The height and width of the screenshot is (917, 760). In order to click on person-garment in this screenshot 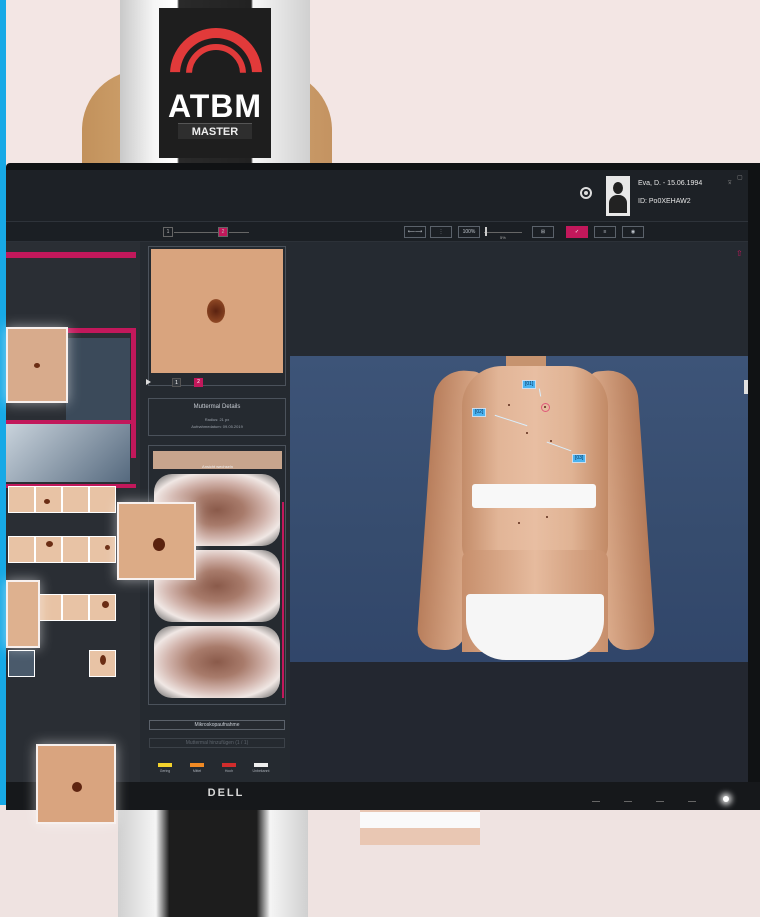, I will do `click(420, 820)`.